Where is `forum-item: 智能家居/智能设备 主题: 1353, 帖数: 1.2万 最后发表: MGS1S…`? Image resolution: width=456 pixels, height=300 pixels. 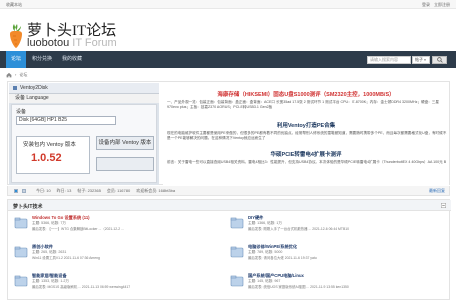 forum-item: 智能家居/智能设备 主题: 1353, 帖数: 1.2万 最后发表: MGS1S… is located at coordinates (114, 283).